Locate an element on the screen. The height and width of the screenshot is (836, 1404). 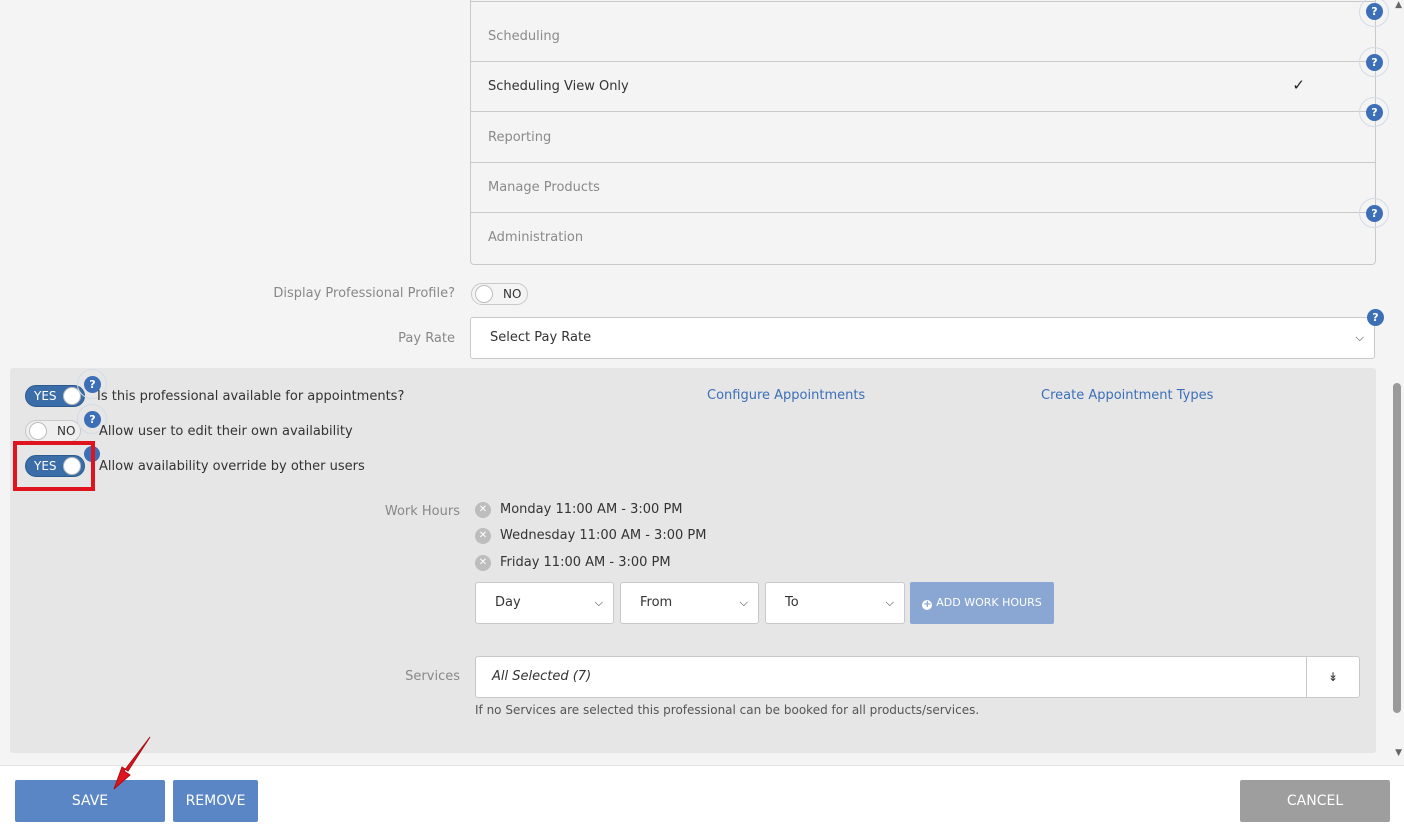
day-select: Day ⌵ is located at coordinates (544, 603).